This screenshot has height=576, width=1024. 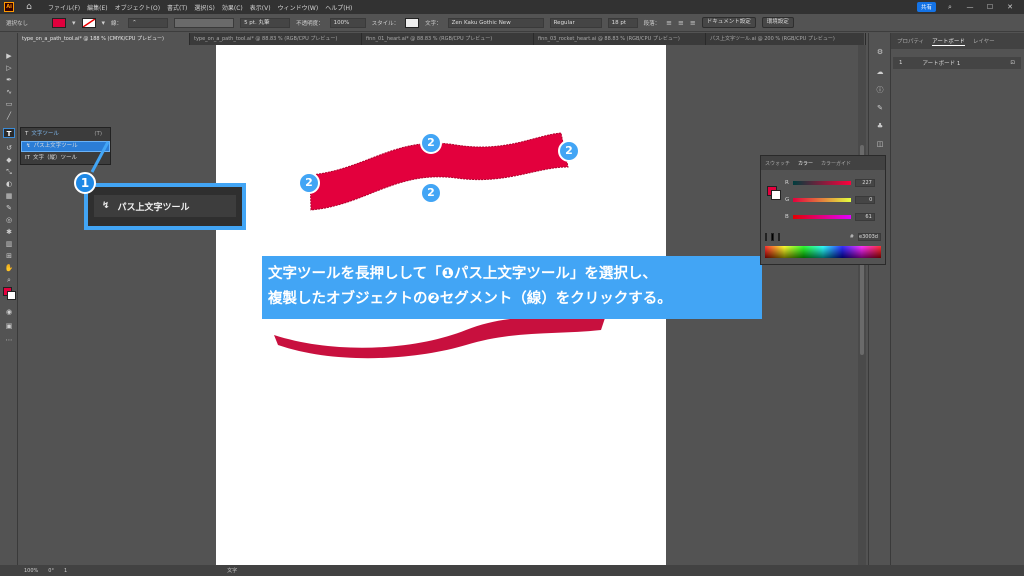 I want to click on artboard-tool-icon: ⊞, so click(x=9, y=256).